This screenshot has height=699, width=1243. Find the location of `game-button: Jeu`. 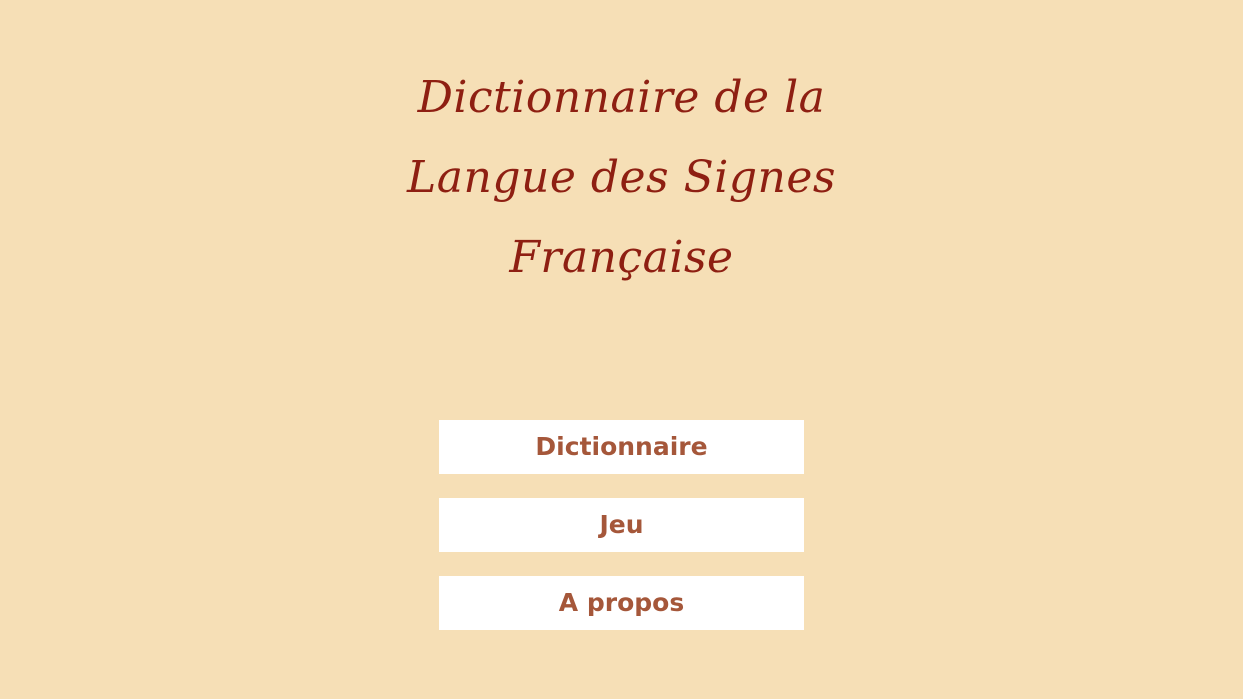

game-button: Jeu is located at coordinates (621, 525).